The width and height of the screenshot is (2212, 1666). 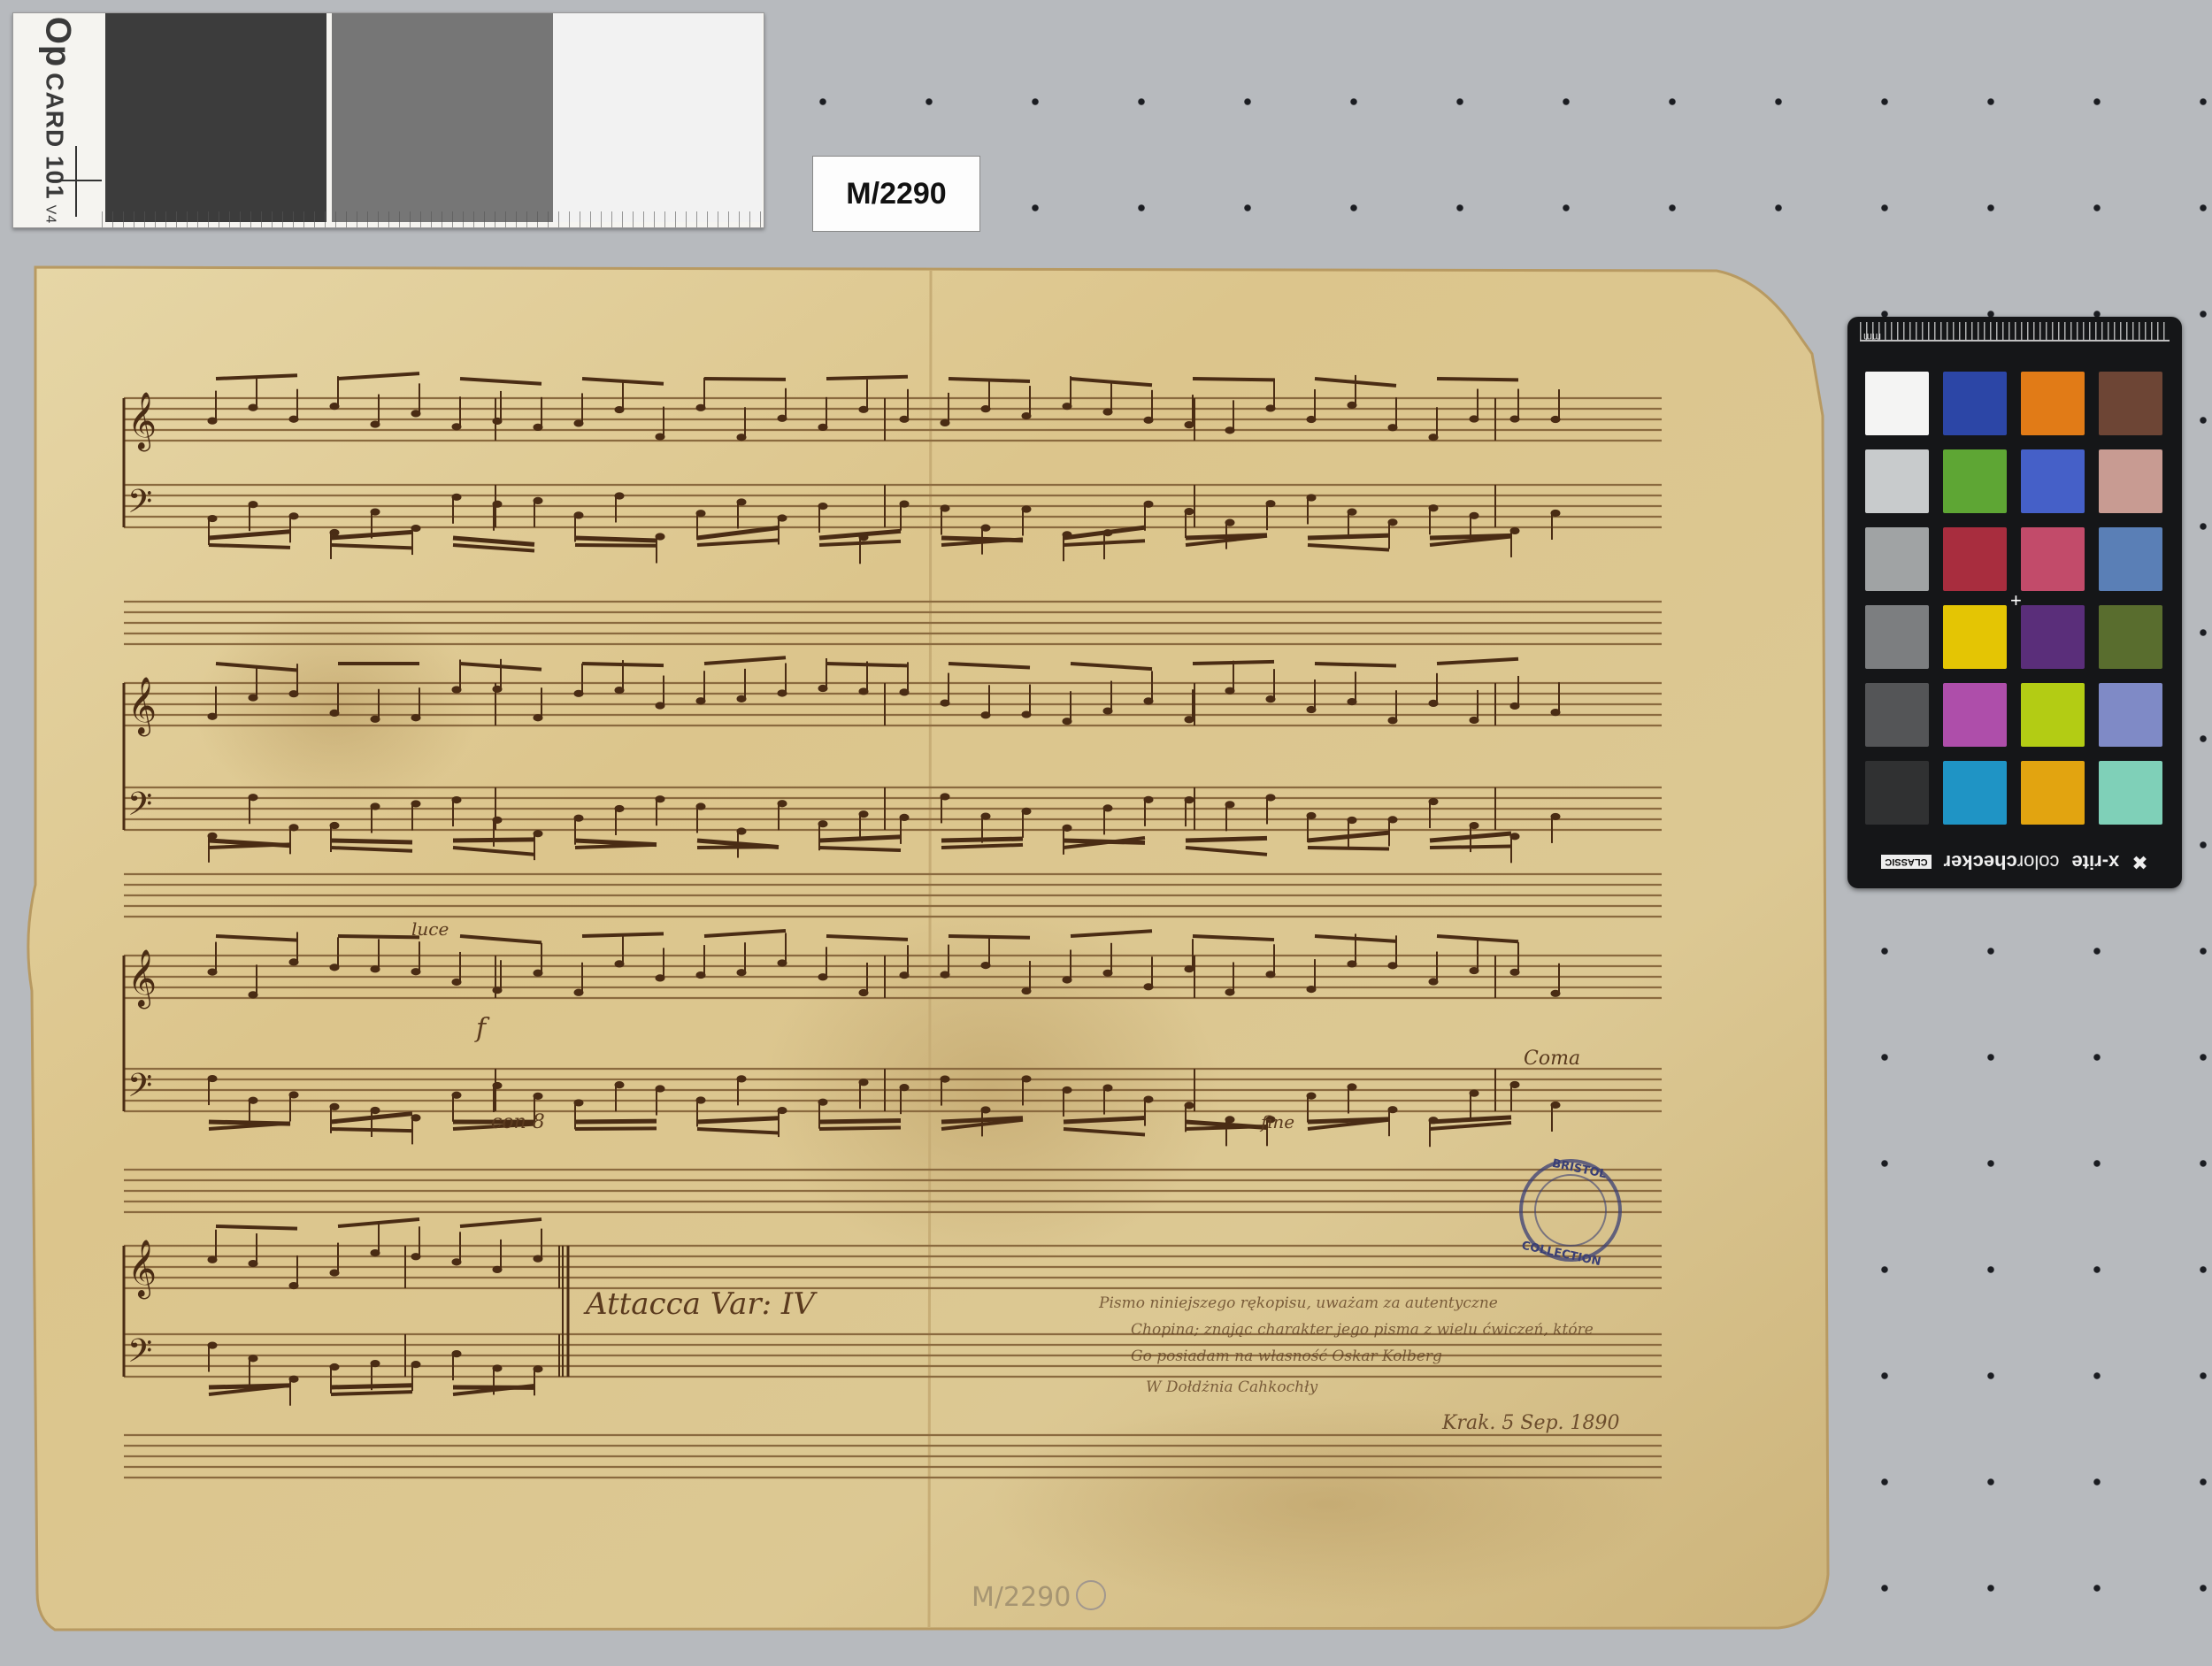 What do you see at coordinates (430, 929) in the screenshot?
I see `luce-note: luce` at bounding box center [430, 929].